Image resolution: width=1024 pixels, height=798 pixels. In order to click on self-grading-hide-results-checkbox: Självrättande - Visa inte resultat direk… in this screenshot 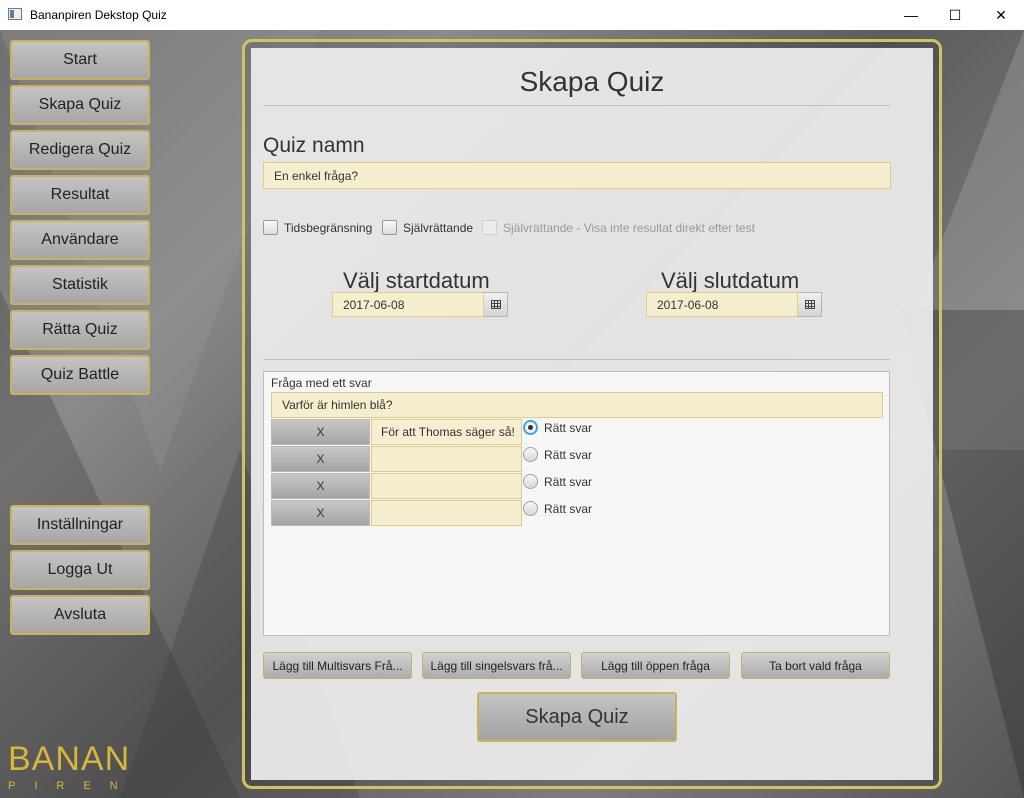, I will do `click(618, 227)`.